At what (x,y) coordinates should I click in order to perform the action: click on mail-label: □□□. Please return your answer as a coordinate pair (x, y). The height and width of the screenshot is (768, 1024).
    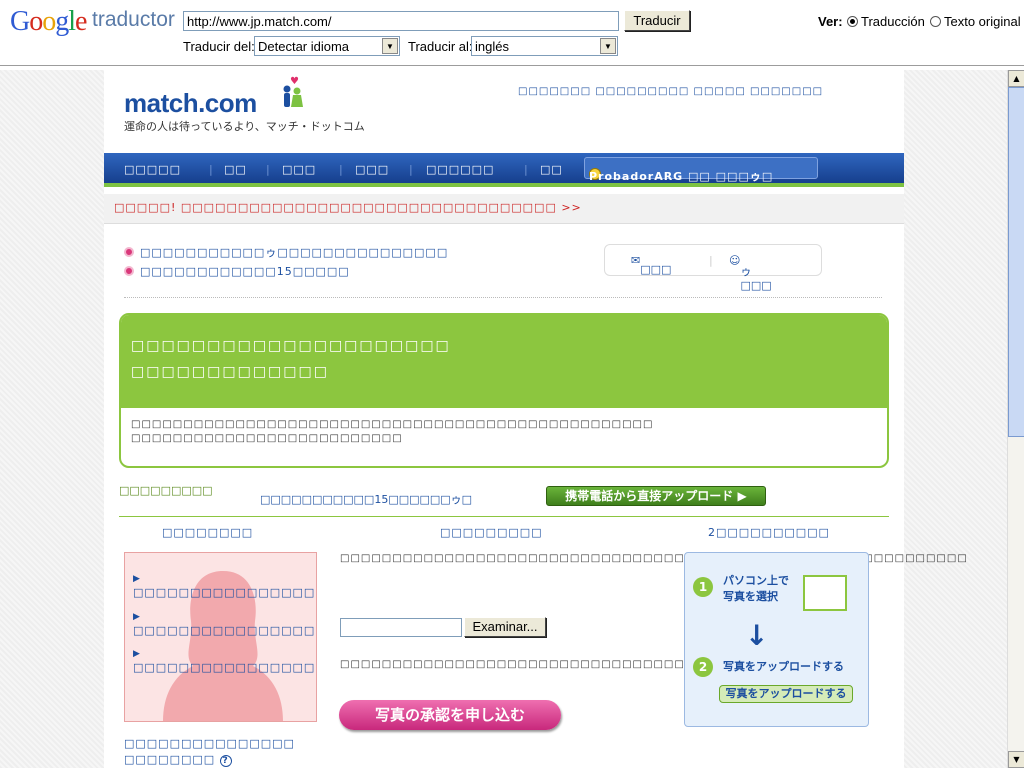
    Looking at the image, I should click on (656, 269).